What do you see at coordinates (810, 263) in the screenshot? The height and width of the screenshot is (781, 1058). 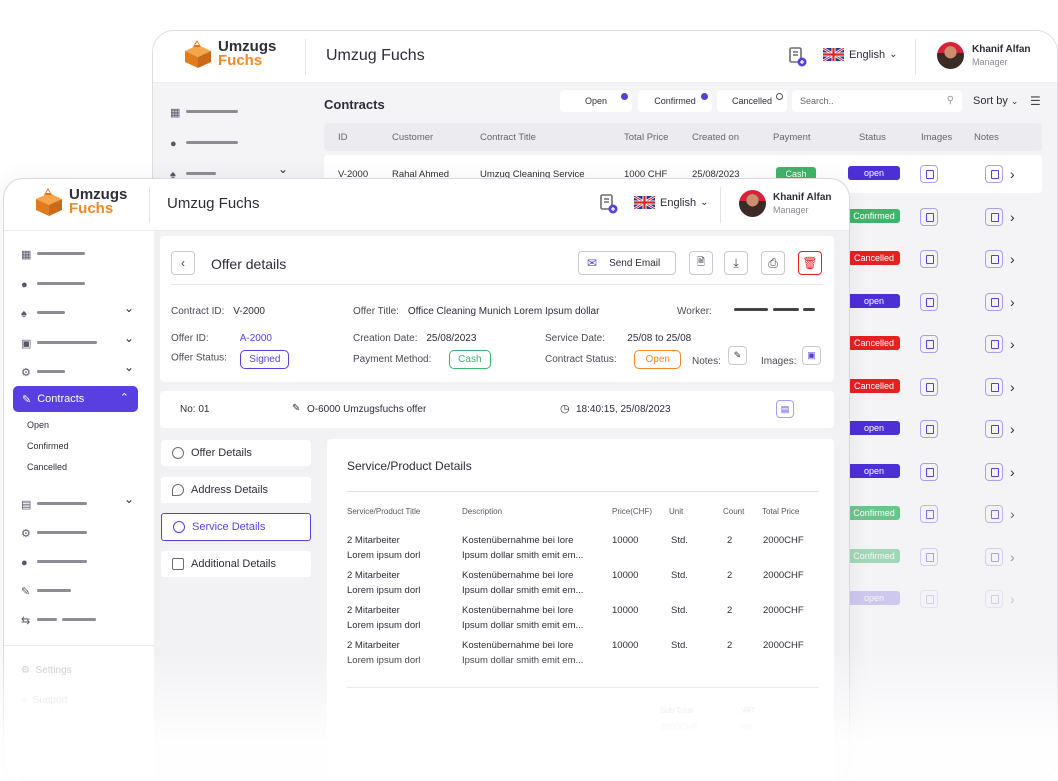 I see `delete-button: 🗑` at bounding box center [810, 263].